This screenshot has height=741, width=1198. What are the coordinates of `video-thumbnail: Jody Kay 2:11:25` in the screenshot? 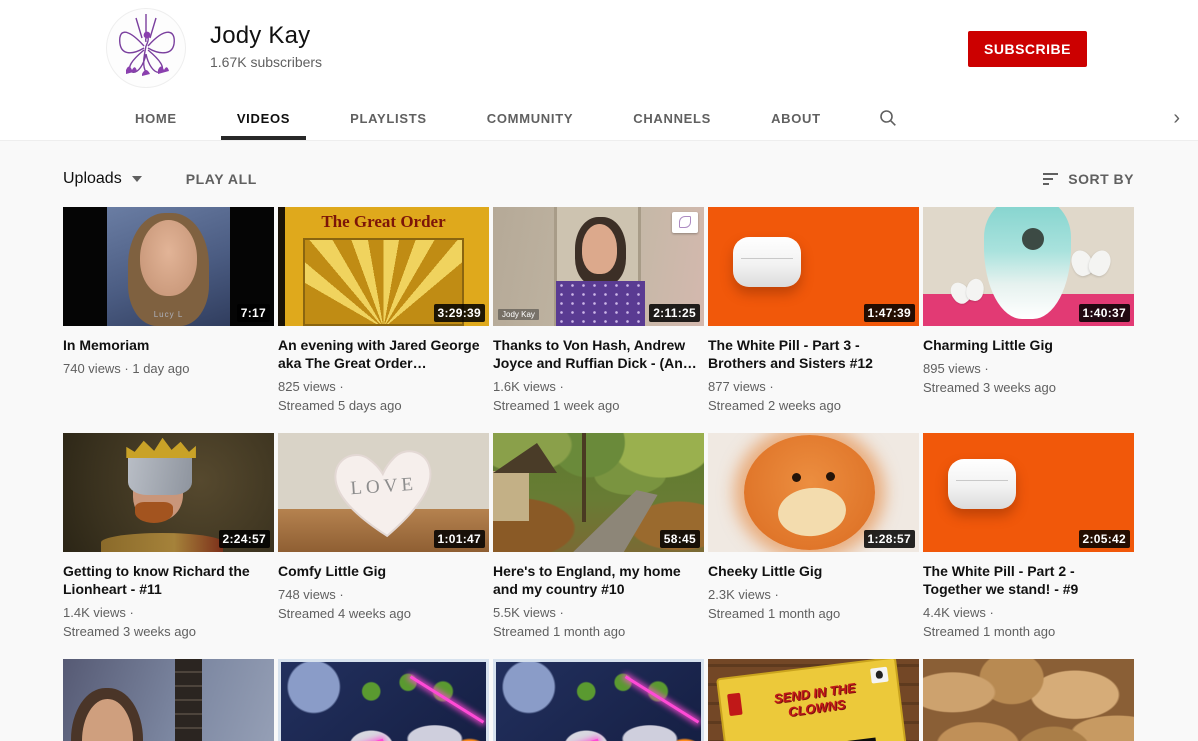 It's located at (598, 266).